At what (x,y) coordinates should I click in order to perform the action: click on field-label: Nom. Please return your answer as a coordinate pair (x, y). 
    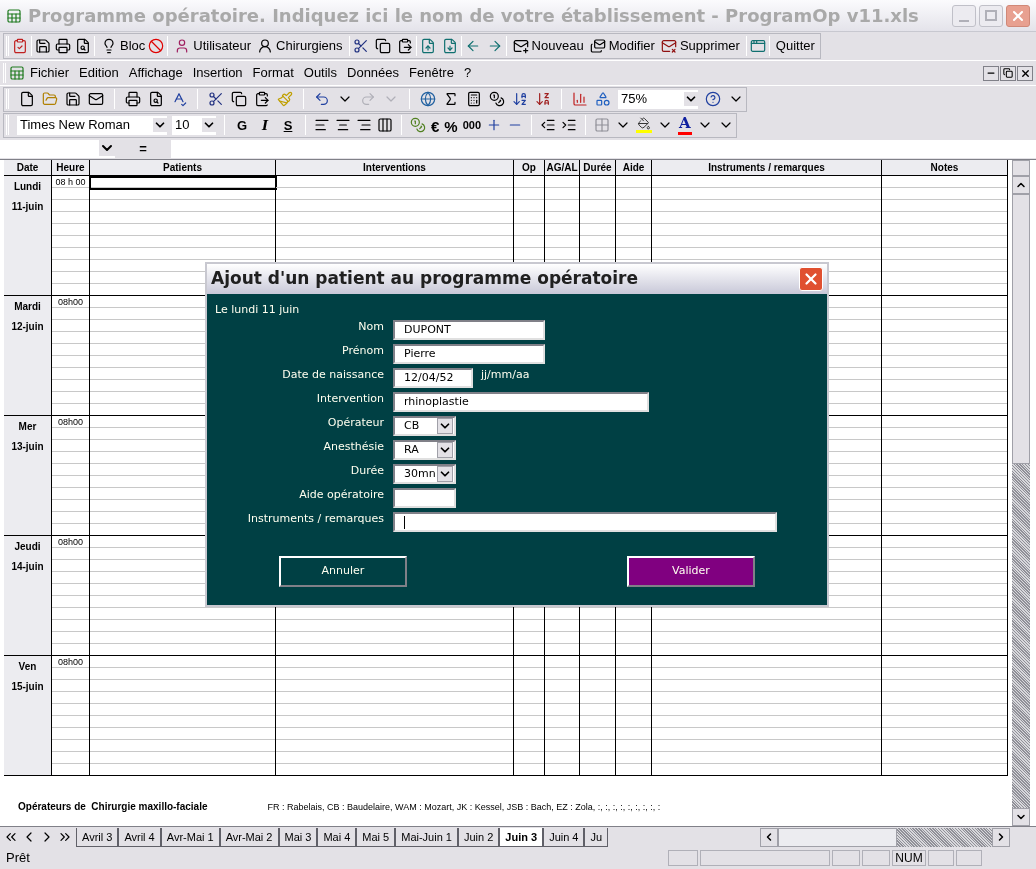
    Looking at the image, I should click on (370, 327).